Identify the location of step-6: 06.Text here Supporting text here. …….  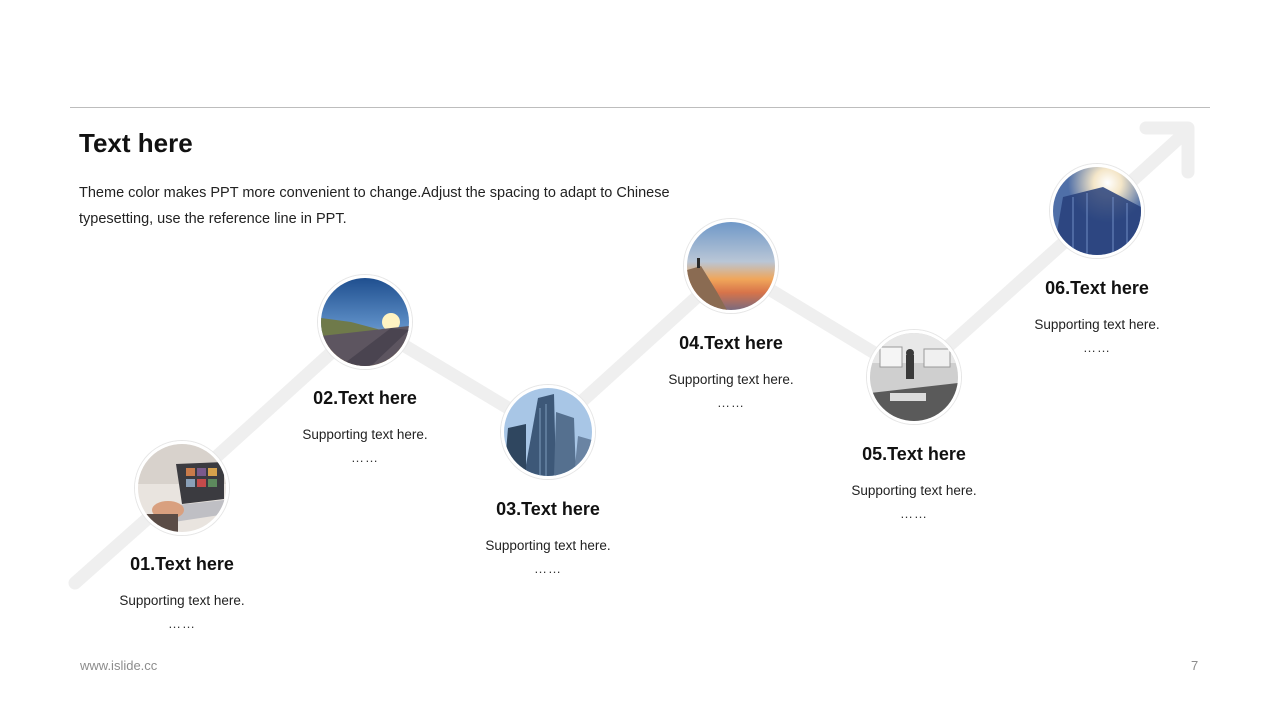
(1097, 316).